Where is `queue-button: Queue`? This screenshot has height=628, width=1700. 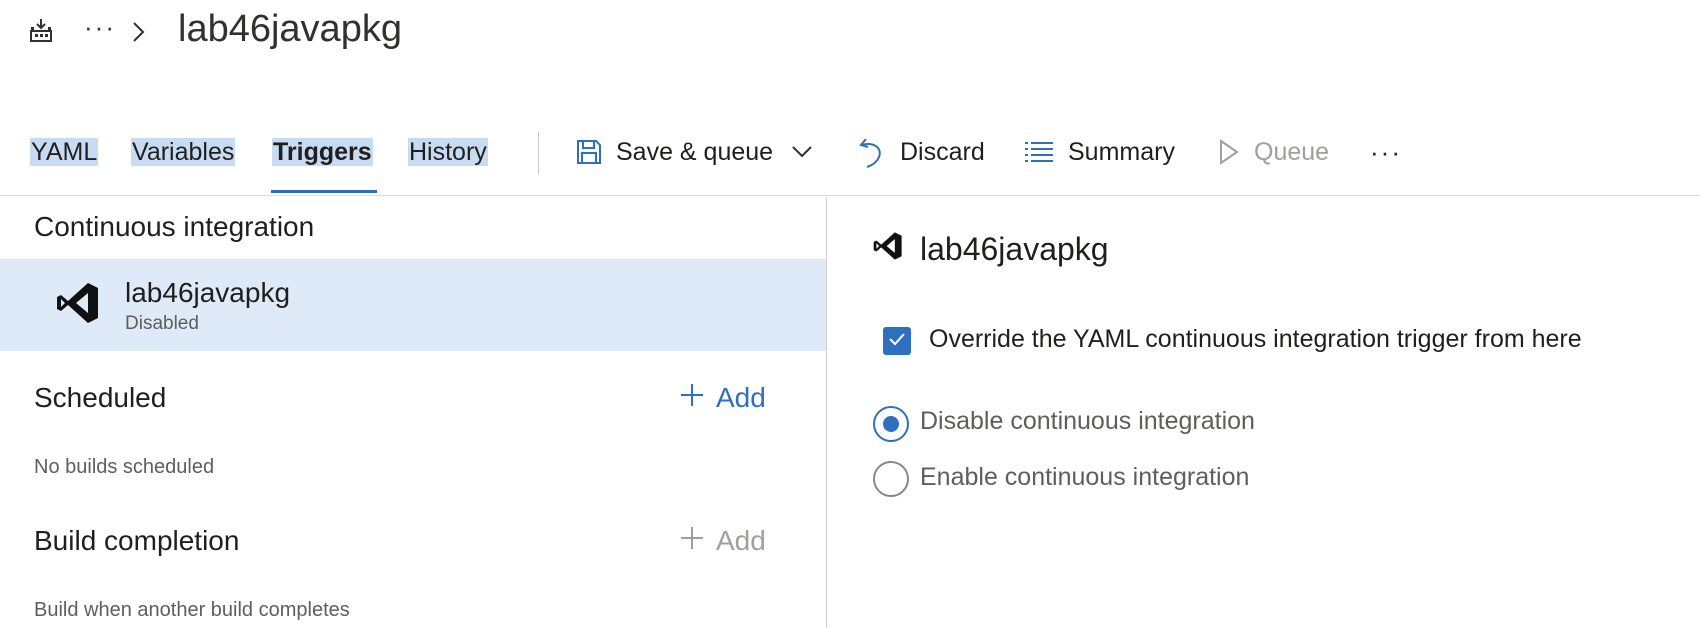
queue-button: Queue is located at coordinates (1273, 152).